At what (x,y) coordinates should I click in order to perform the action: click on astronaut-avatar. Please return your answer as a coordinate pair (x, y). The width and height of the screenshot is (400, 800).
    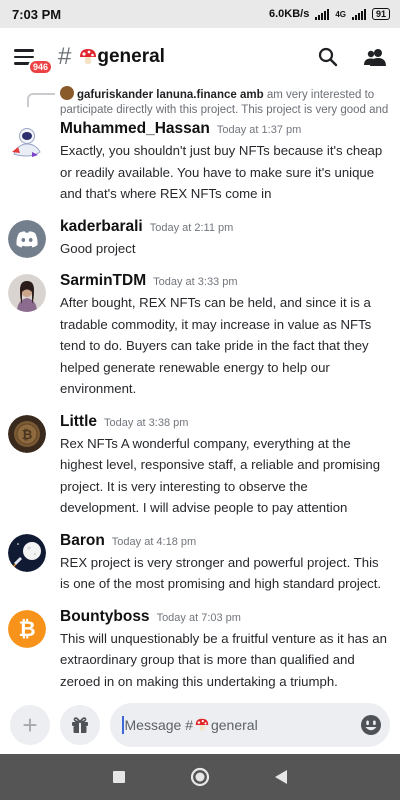
    Looking at the image, I should click on (27, 141).